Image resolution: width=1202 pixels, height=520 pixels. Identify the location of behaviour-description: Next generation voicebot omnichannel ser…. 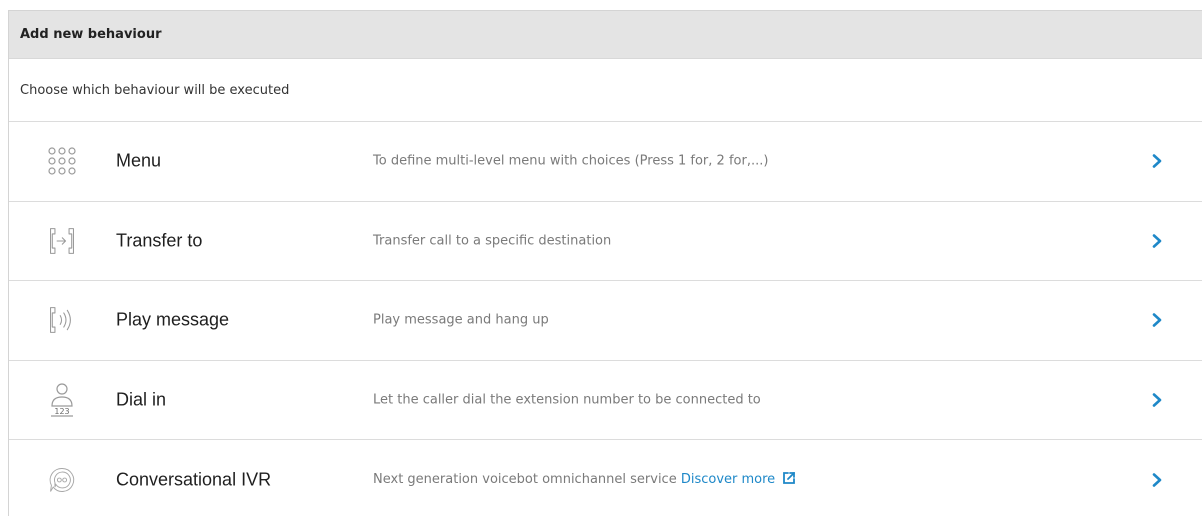
(584, 480).